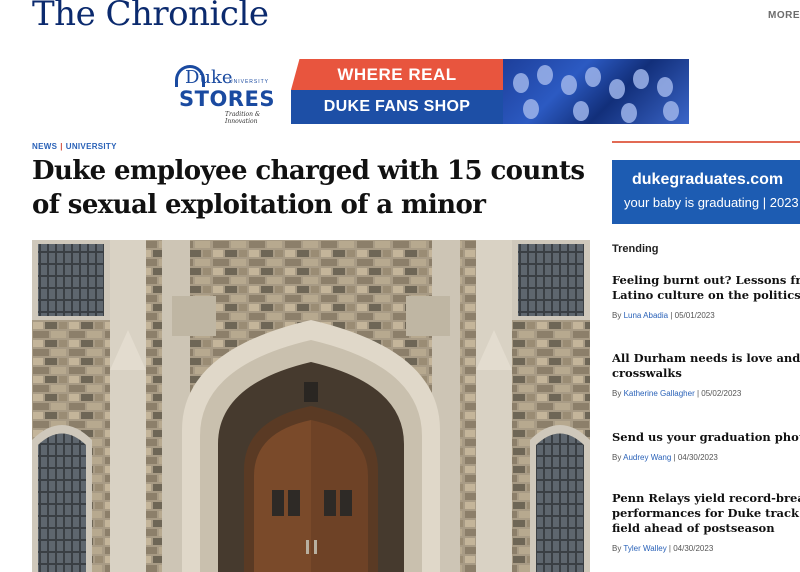 This screenshot has width=800, height=572. I want to click on trending-item-meta: By Audrey Wang | 04/30/2023, so click(706, 457).